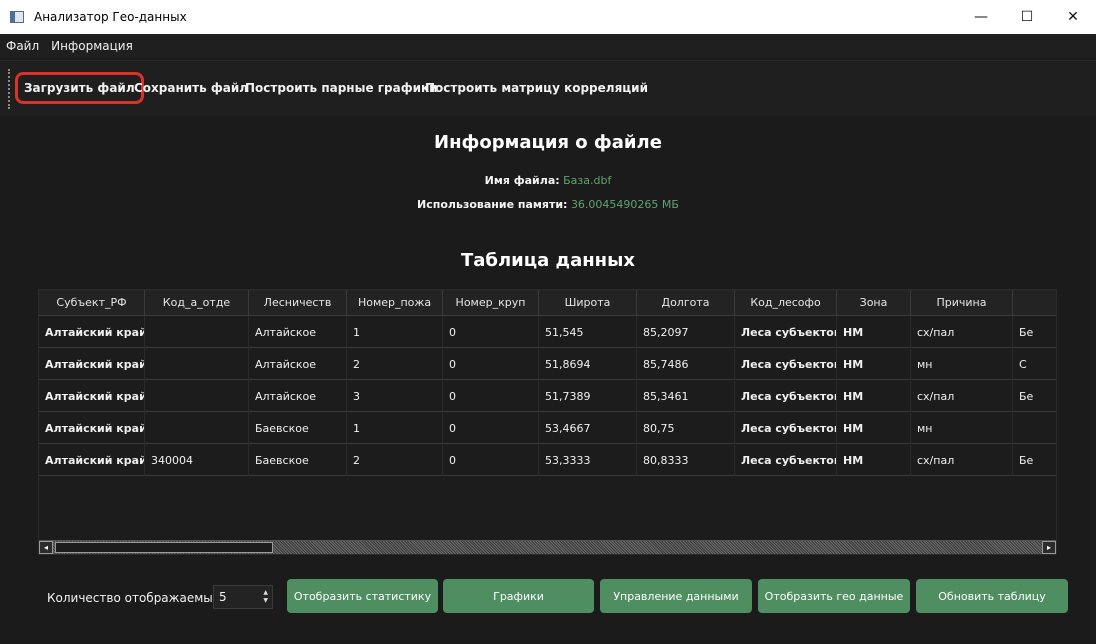  Describe the element at coordinates (1073, 17) in the screenshot. I see `close-icon: ✕` at that location.